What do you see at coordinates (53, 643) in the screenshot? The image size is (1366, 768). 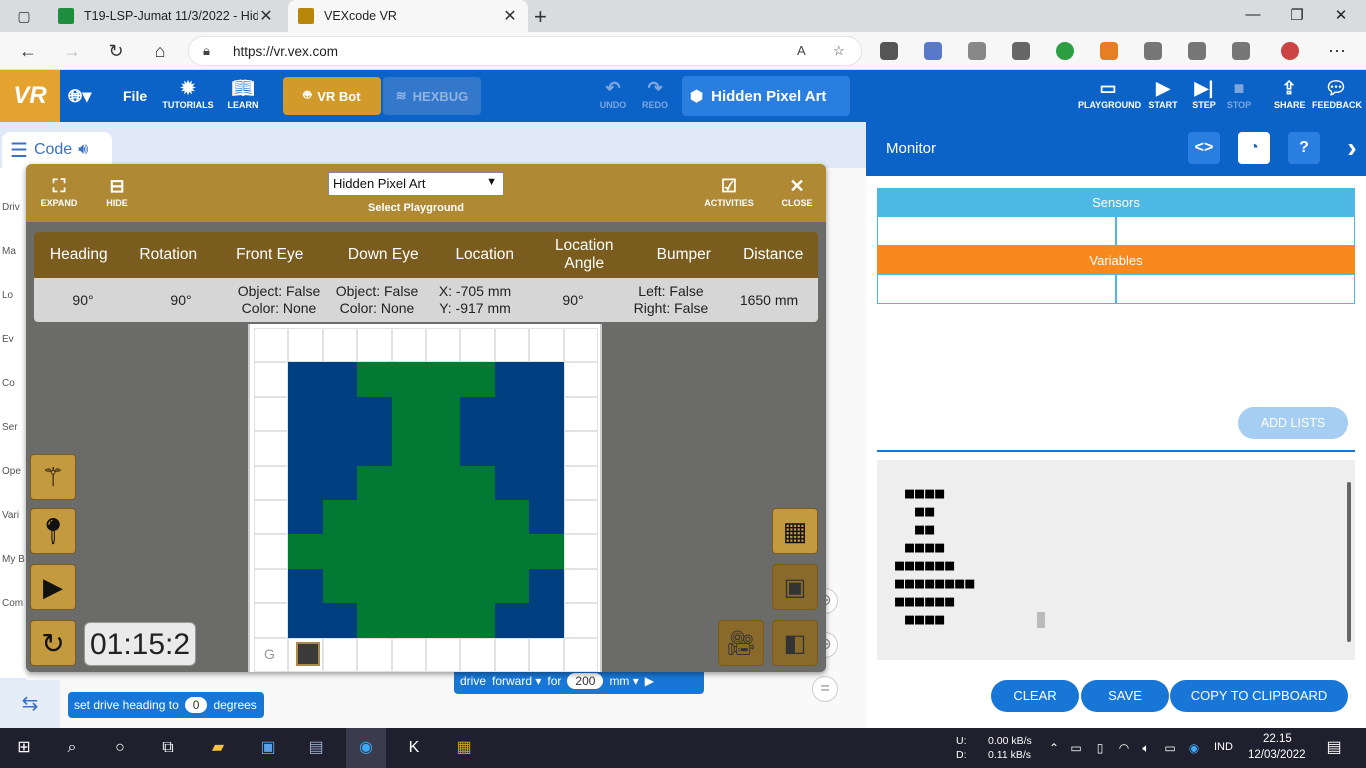 I see `reset-button: ↻` at bounding box center [53, 643].